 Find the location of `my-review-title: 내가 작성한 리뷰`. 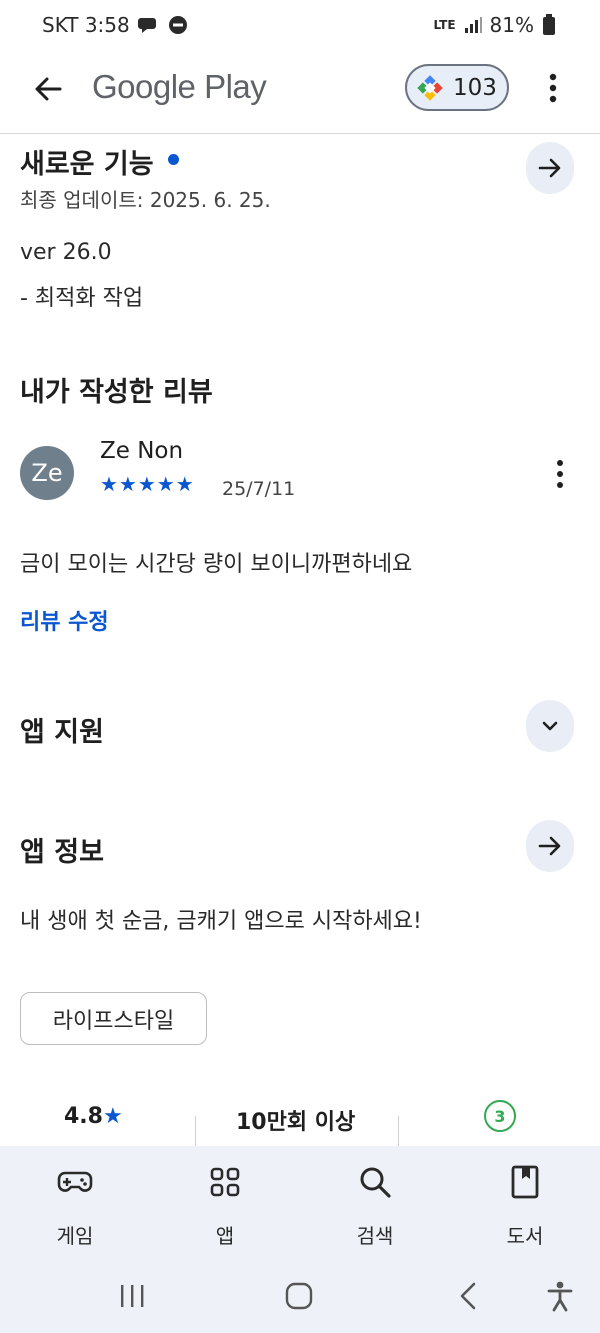

my-review-title: 내가 작성한 리뷰 is located at coordinates (116, 392).